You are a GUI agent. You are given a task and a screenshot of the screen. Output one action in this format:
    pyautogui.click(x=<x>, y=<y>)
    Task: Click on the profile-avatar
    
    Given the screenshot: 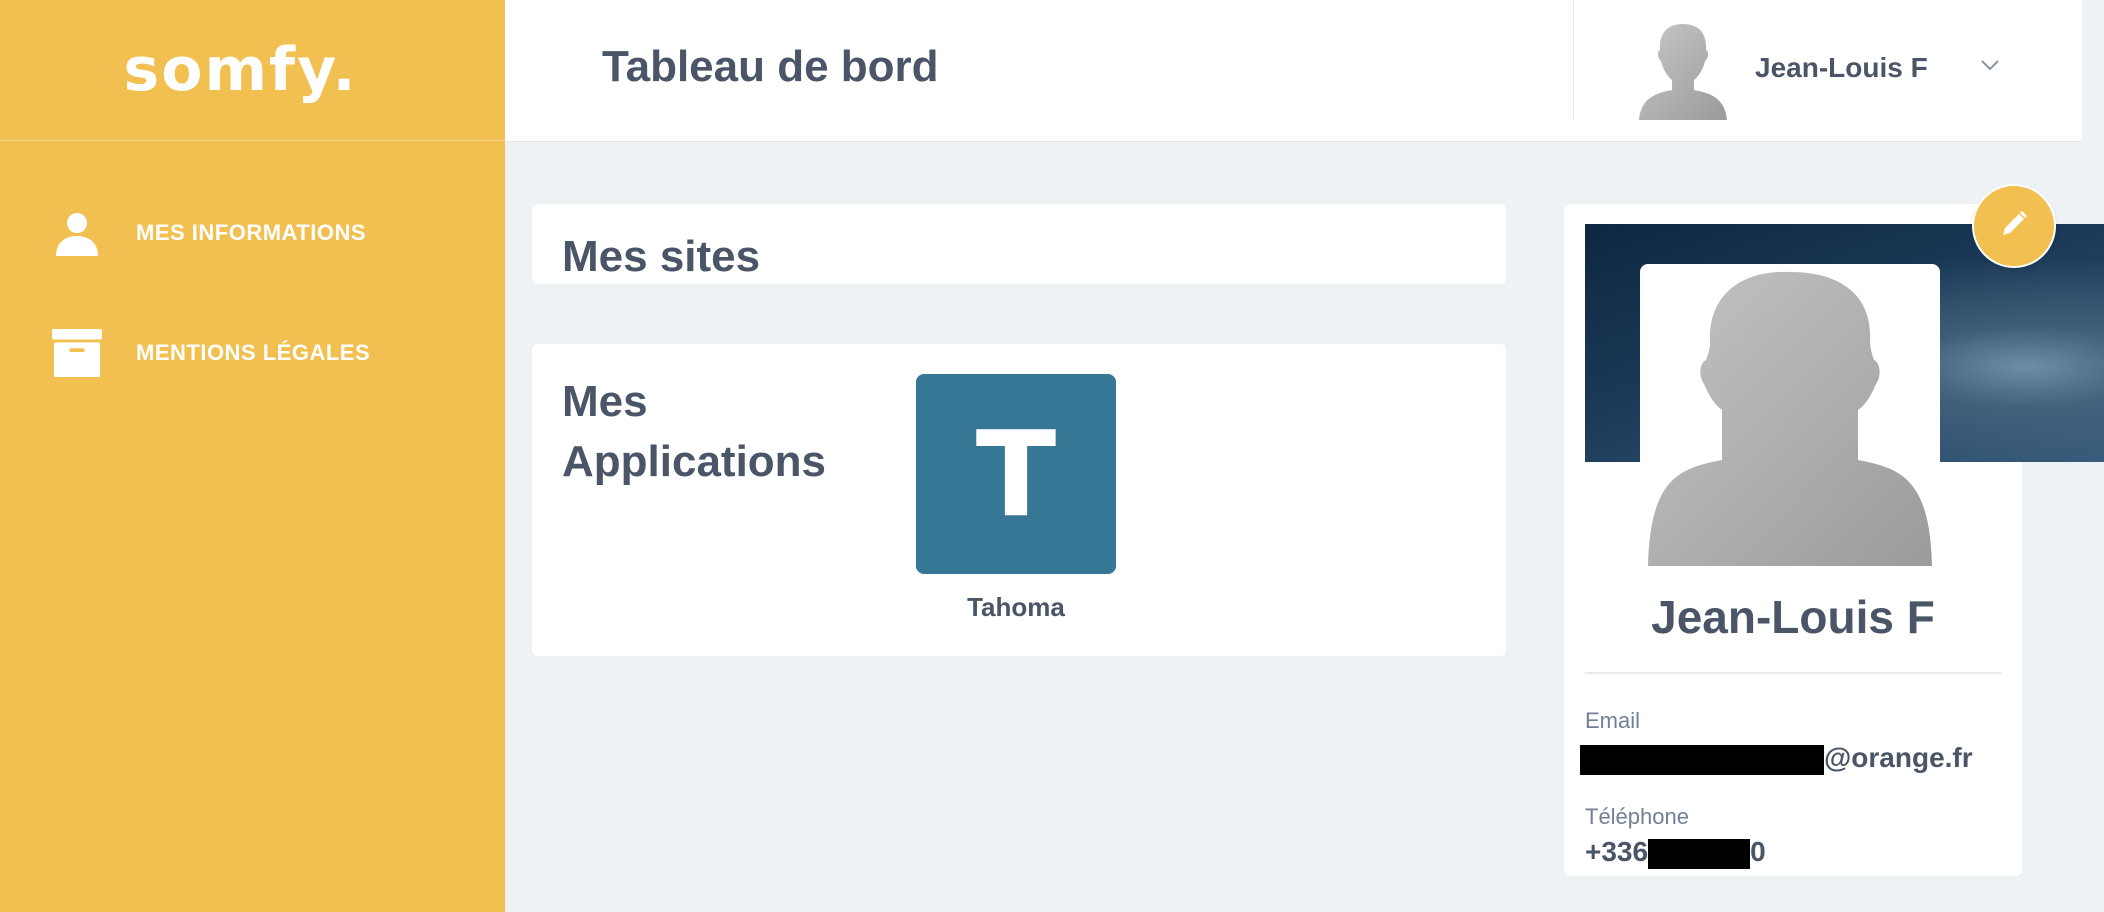 What is the action you would take?
    pyautogui.click(x=1790, y=415)
    